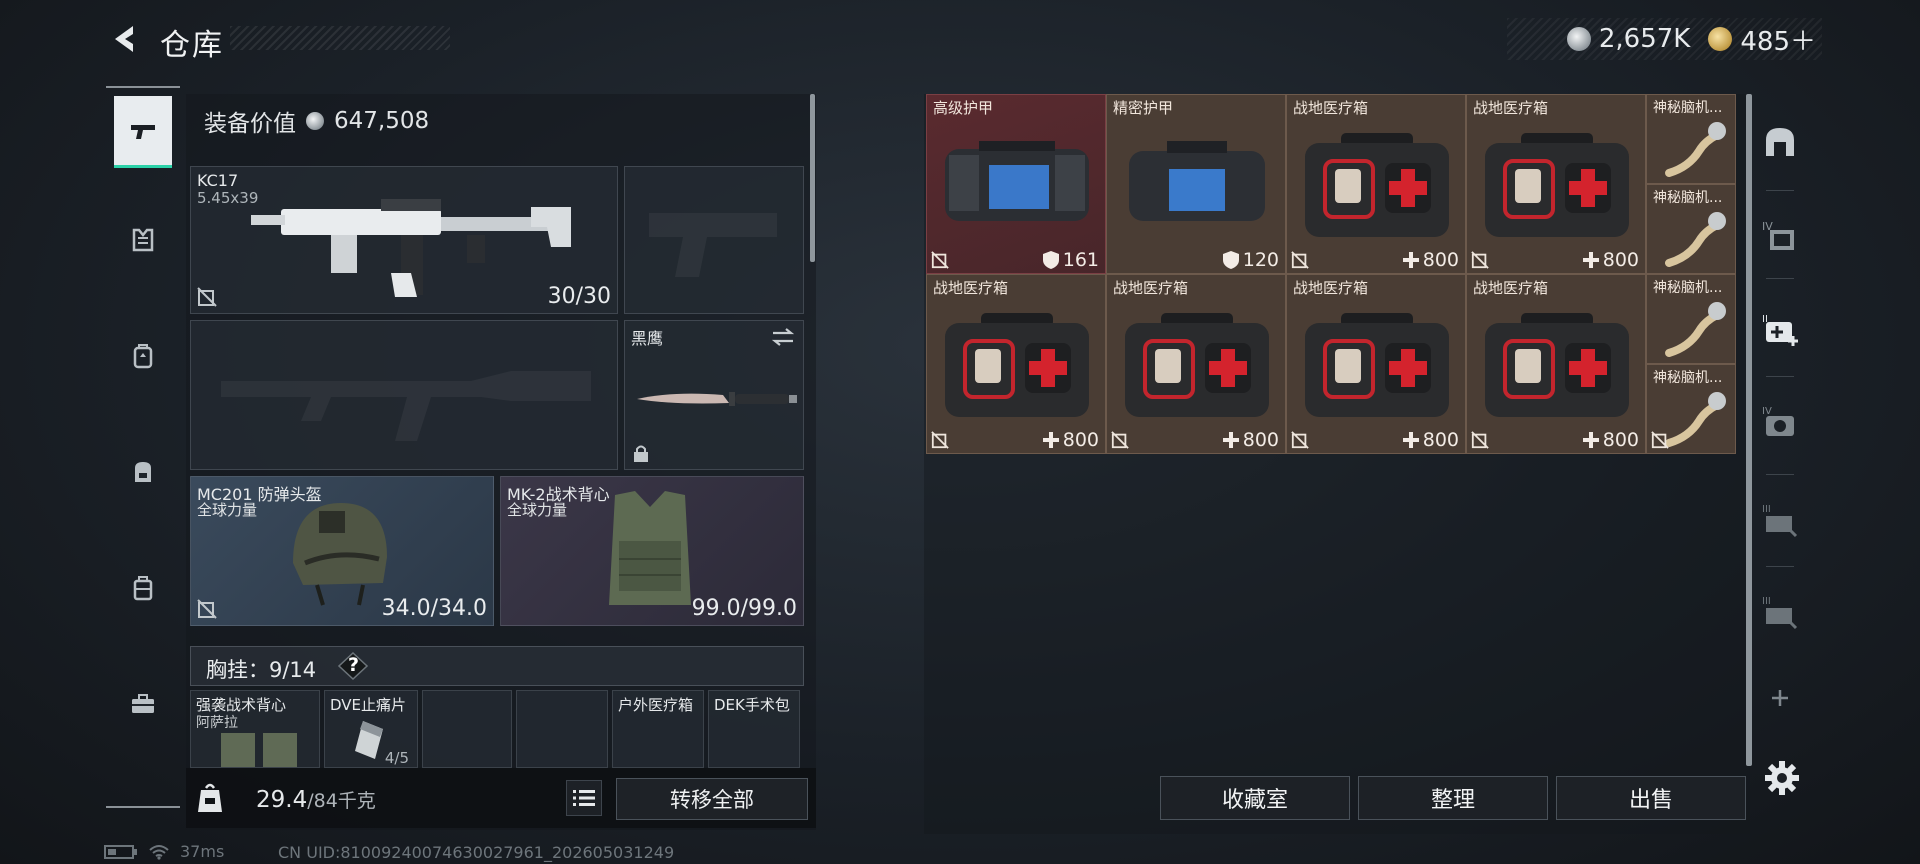  What do you see at coordinates (1780, 236) in the screenshot?
I see `stash-tab-4: IV` at bounding box center [1780, 236].